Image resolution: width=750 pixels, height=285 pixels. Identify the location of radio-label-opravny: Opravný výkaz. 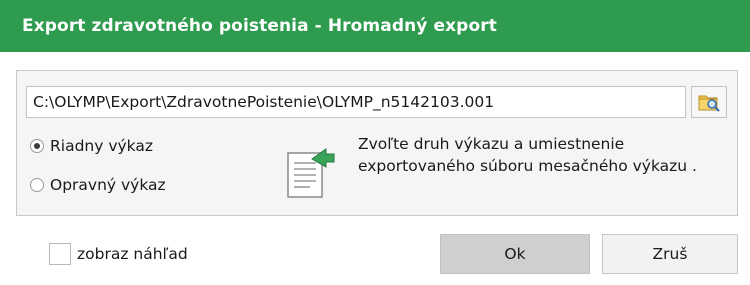
(108, 185).